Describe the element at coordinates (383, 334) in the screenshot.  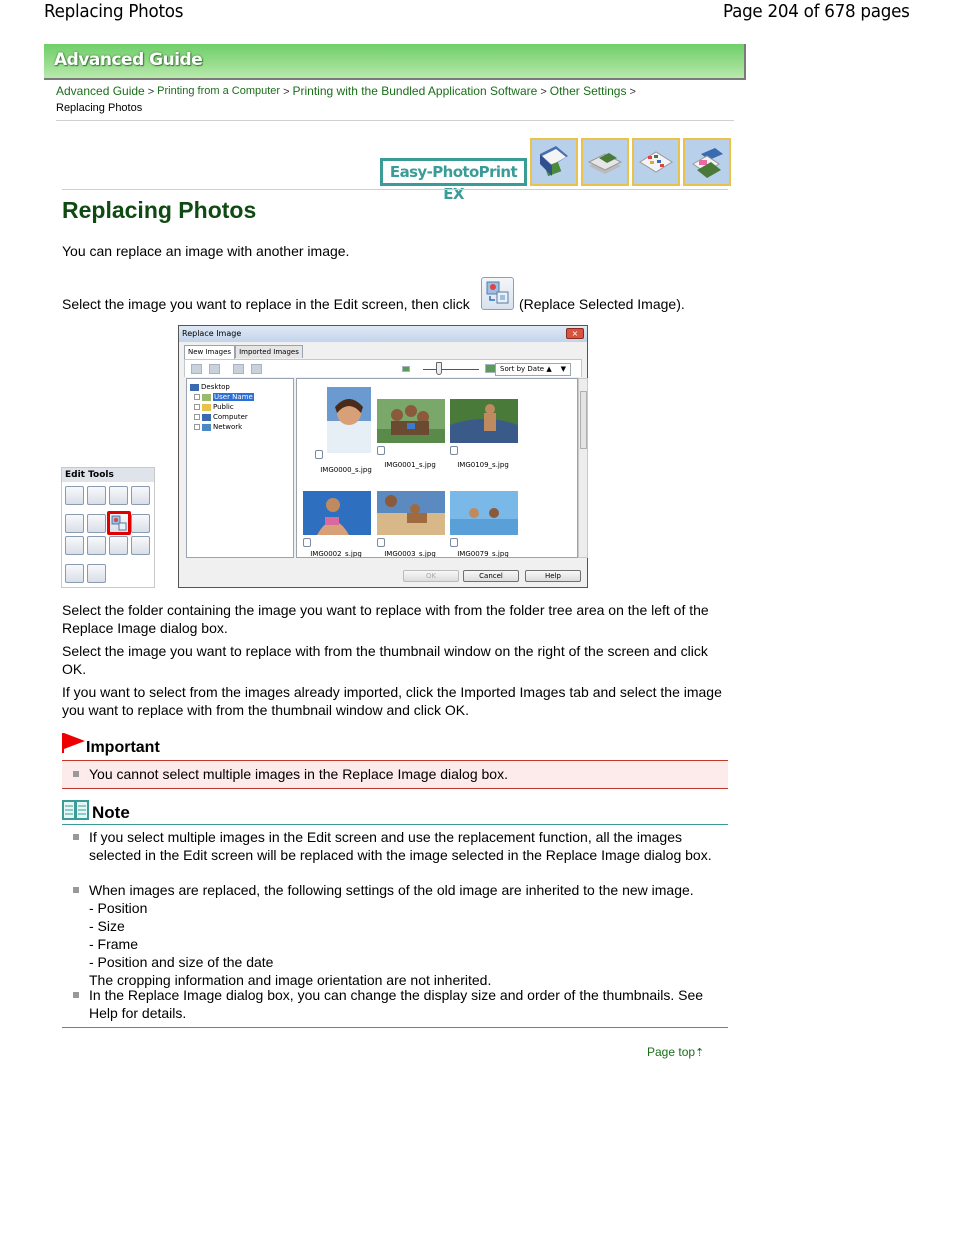
I see `dialog-title: Replace Image` at that location.